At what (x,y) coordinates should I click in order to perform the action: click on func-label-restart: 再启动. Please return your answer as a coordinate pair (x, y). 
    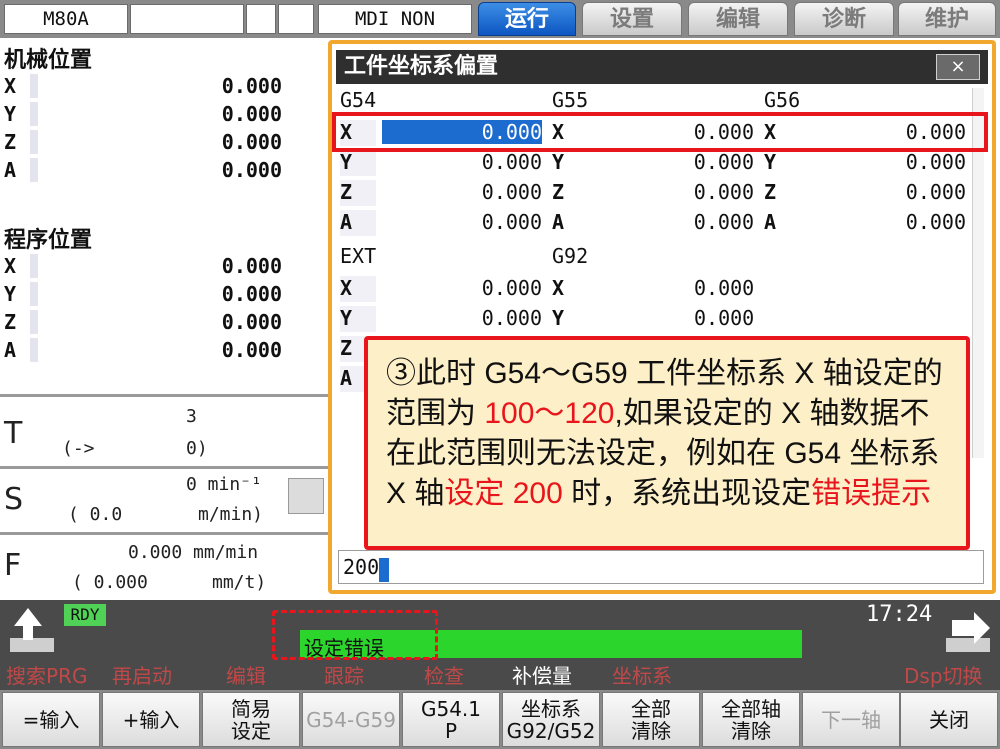
    Looking at the image, I should click on (142, 676).